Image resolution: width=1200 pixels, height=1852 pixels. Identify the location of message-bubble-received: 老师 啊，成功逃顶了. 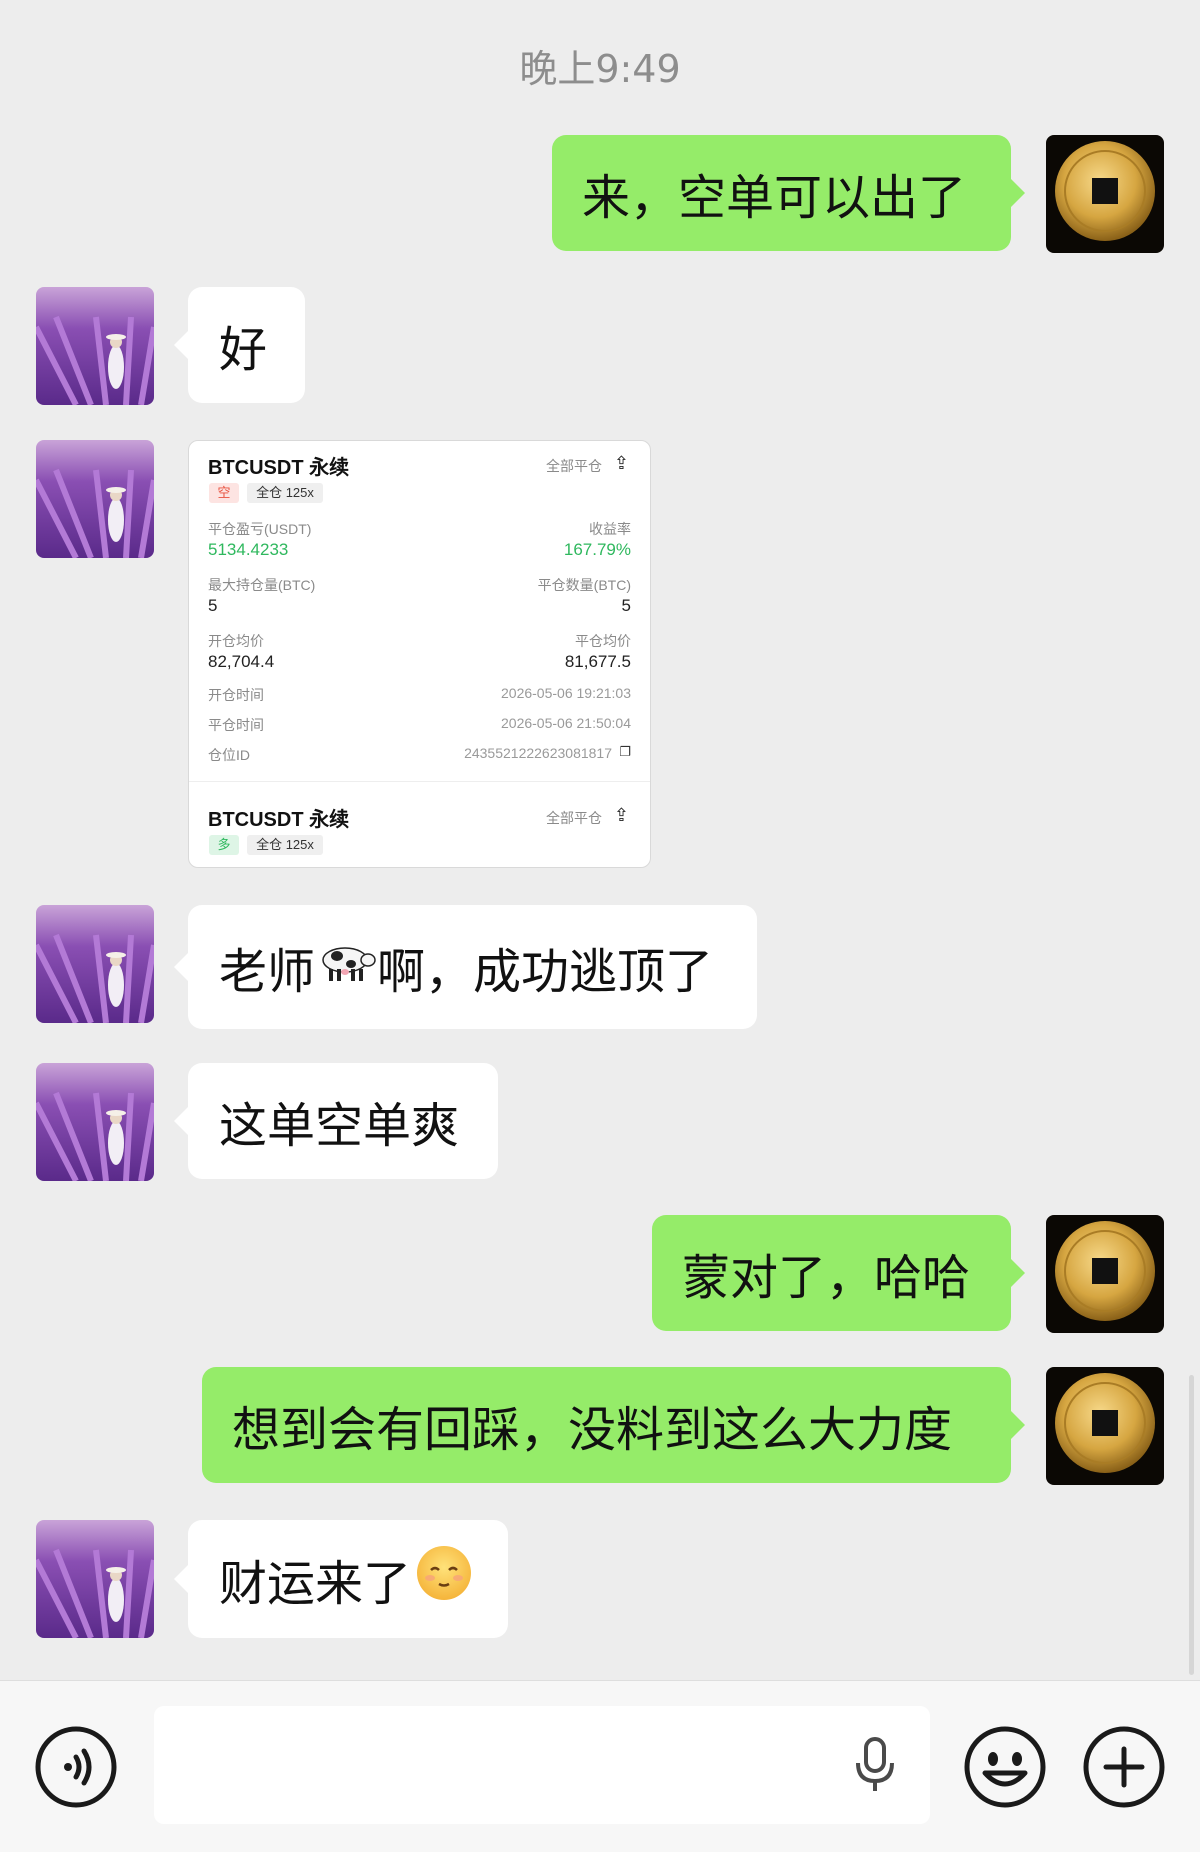
(465, 967).